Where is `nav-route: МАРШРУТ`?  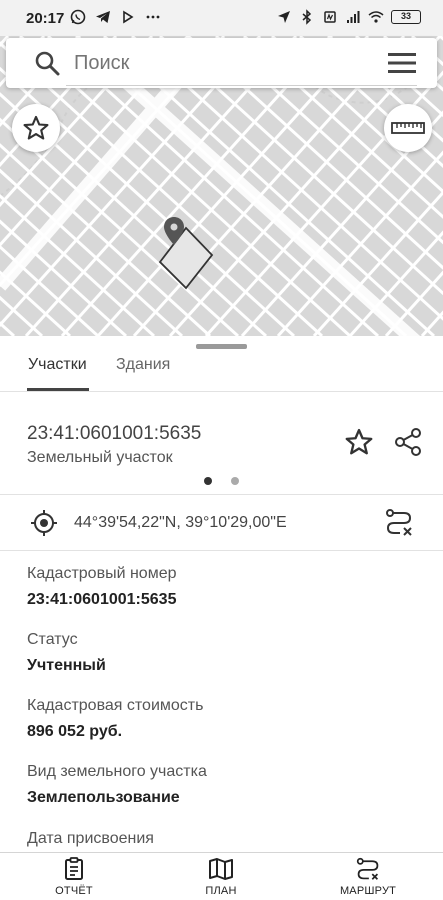 nav-route: МАРШРУТ is located at coordinates (368, 877).